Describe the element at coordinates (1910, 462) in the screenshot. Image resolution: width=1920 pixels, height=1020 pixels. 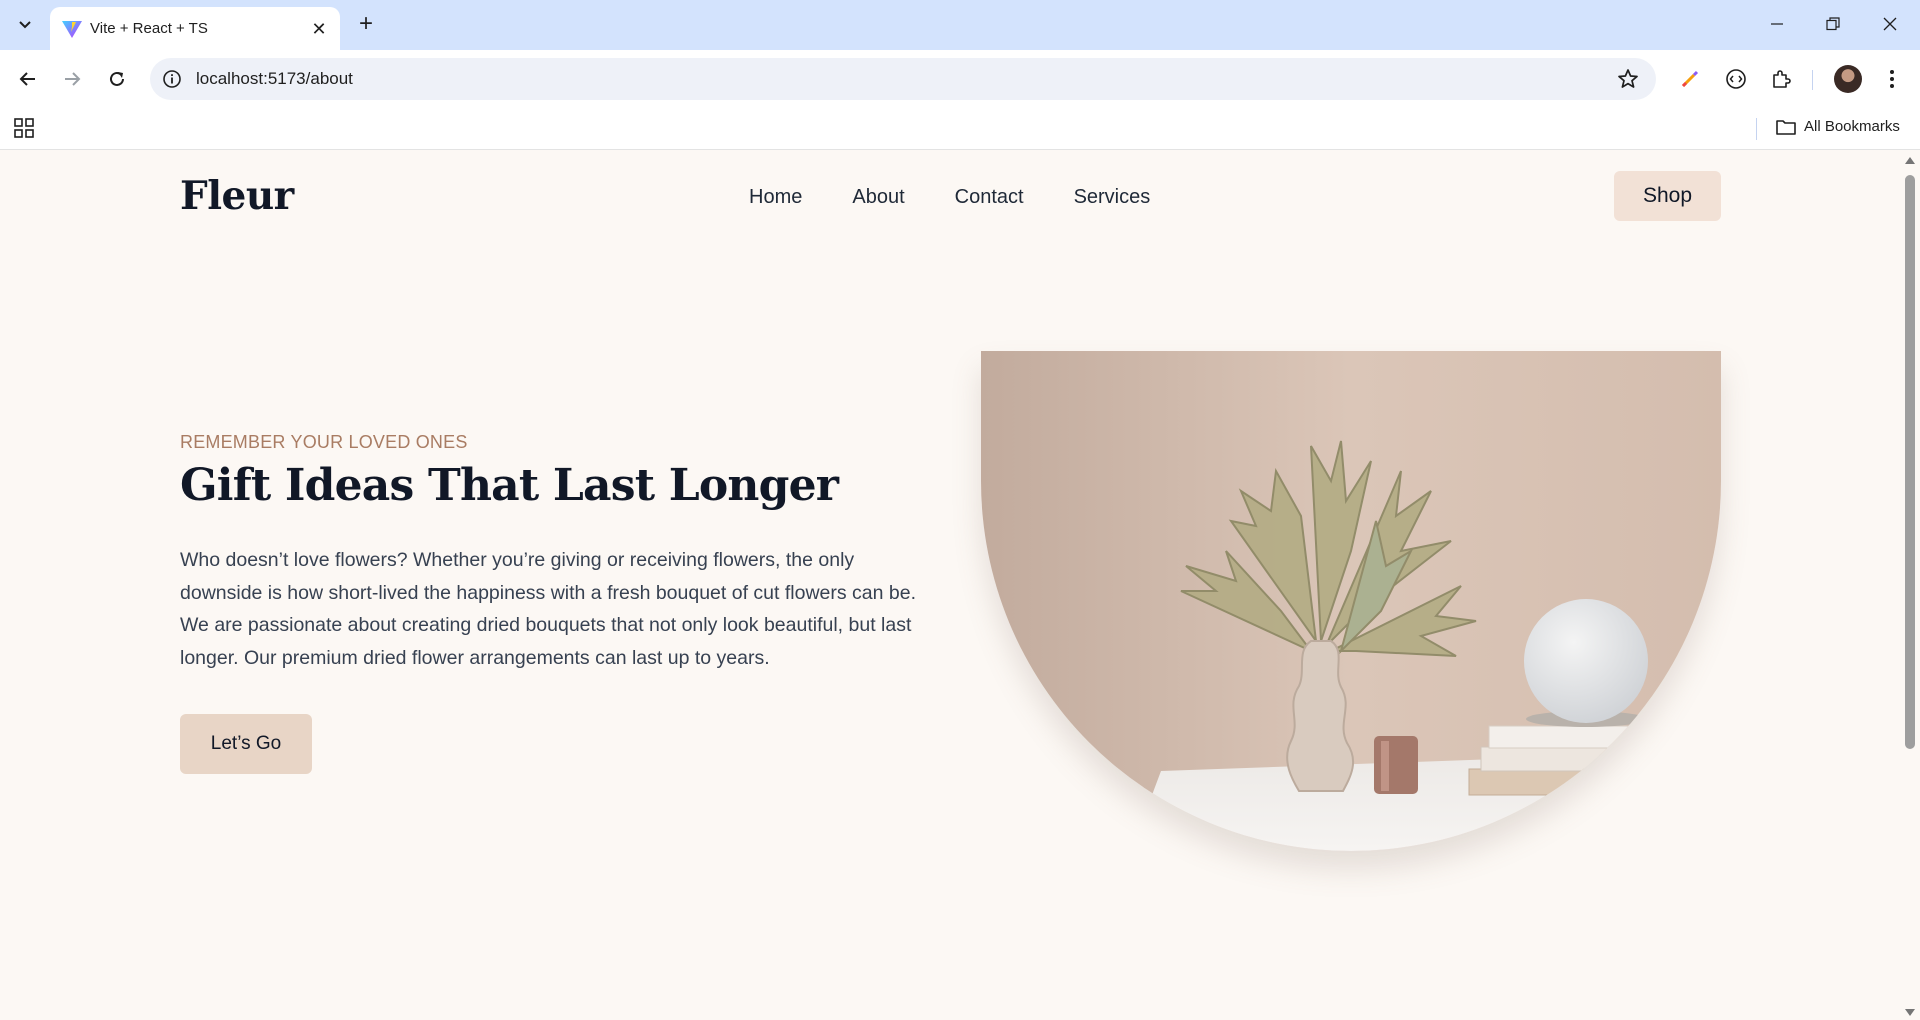
I see `scroll-thumb` at that location.